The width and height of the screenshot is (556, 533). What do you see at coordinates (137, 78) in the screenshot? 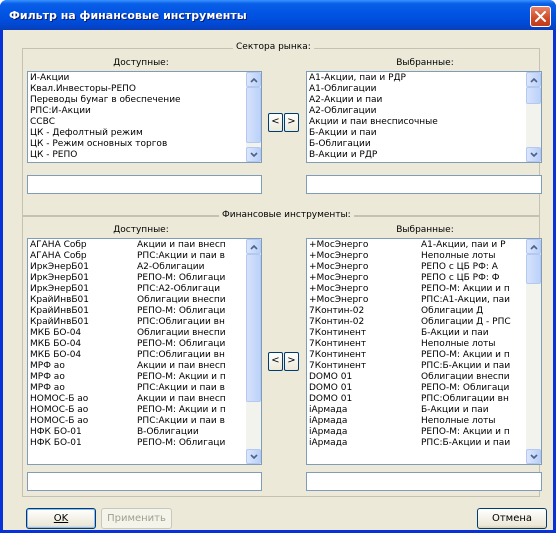
I see `list-item: И-Акции` at bounding box center [137, 78].